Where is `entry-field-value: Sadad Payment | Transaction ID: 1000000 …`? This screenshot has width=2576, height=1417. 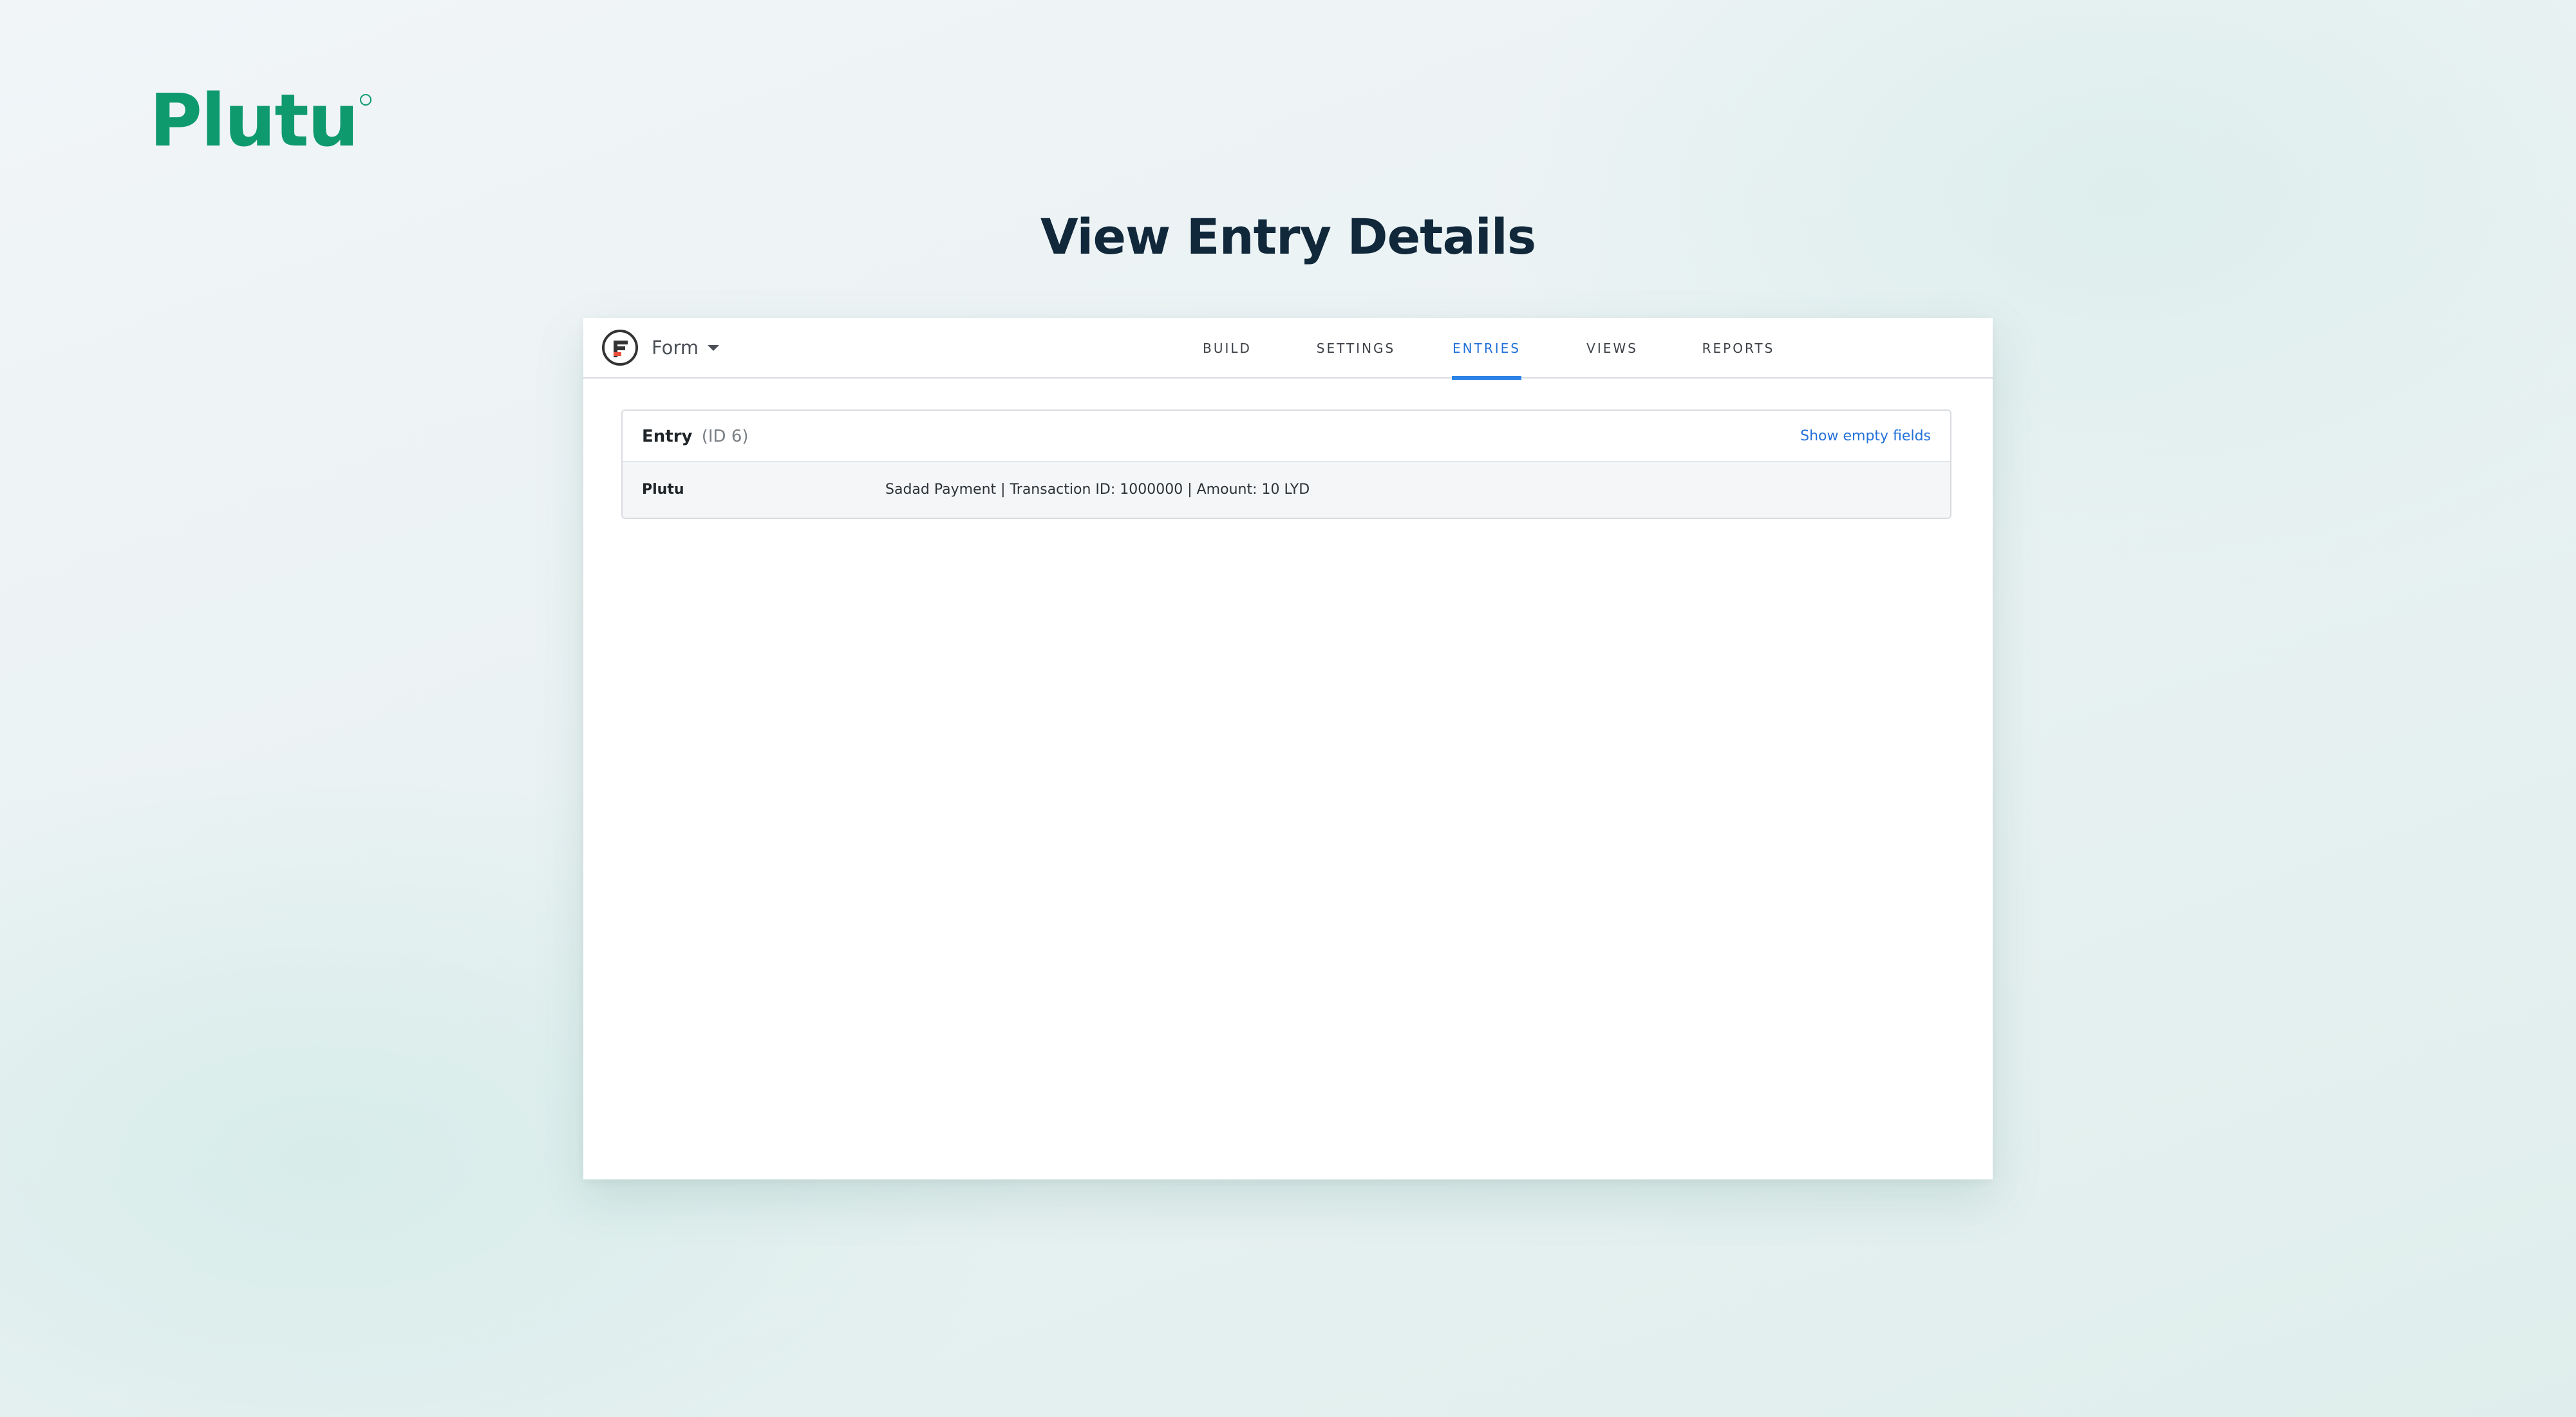
entry-field-value: Sadad Payment | Transaction ID: 1000000 … is located at coordinates (1097, 490).